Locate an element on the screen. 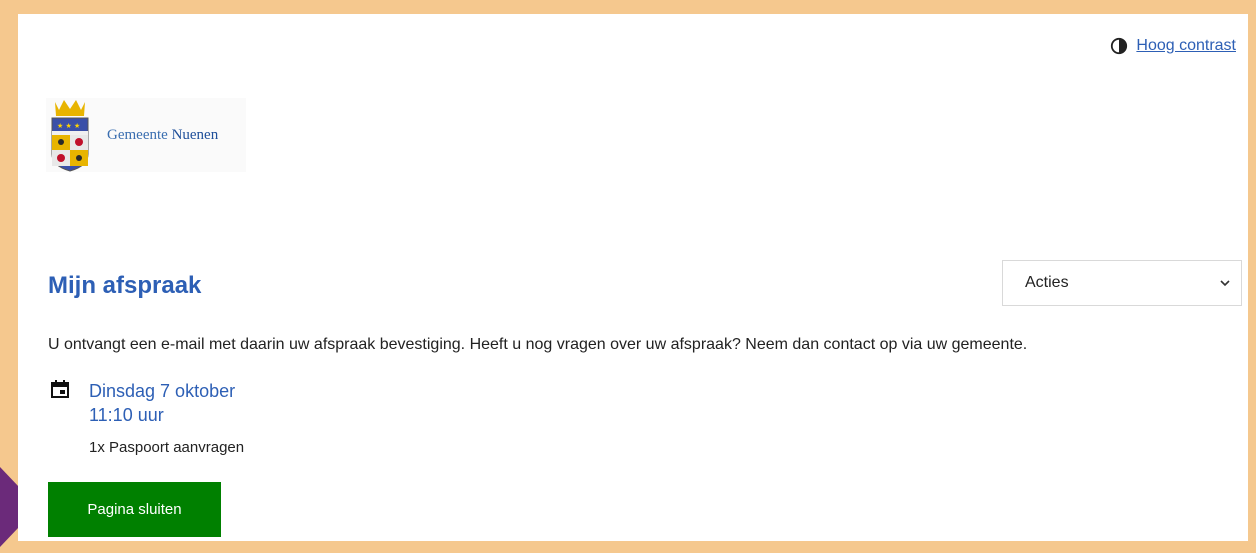 The width and height of the screenshot is (1256, 553). appointment-date: Dinsdag 7 oktober is located at coordinates (162, 391).